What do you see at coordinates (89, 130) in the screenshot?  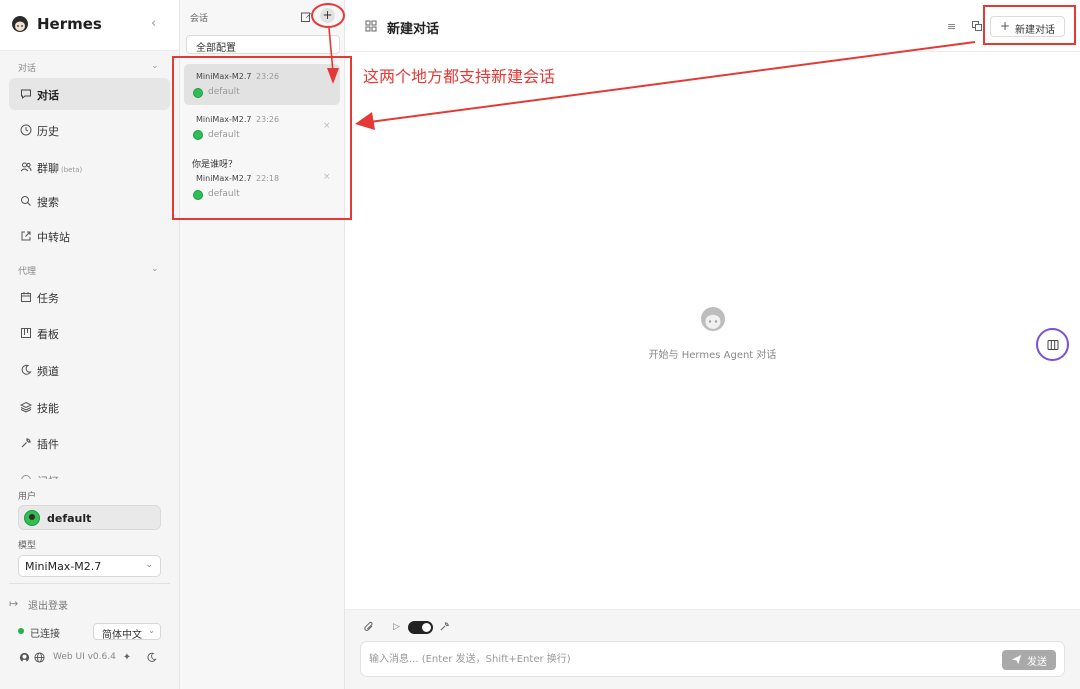 I see `sidebar-item-history: 历史` at bounding box center [89, 130].